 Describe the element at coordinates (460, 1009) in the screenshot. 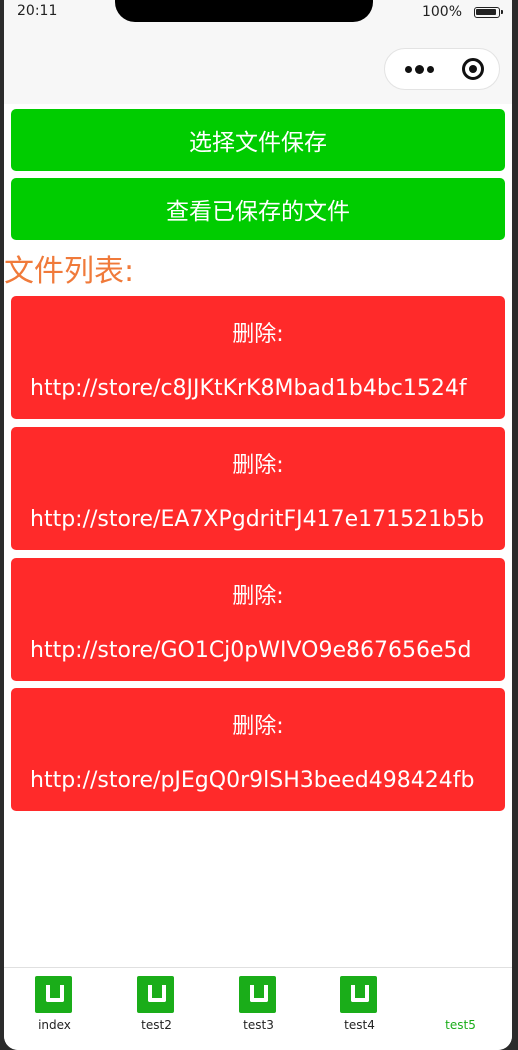

I see `tab-test5: test5` at that location.